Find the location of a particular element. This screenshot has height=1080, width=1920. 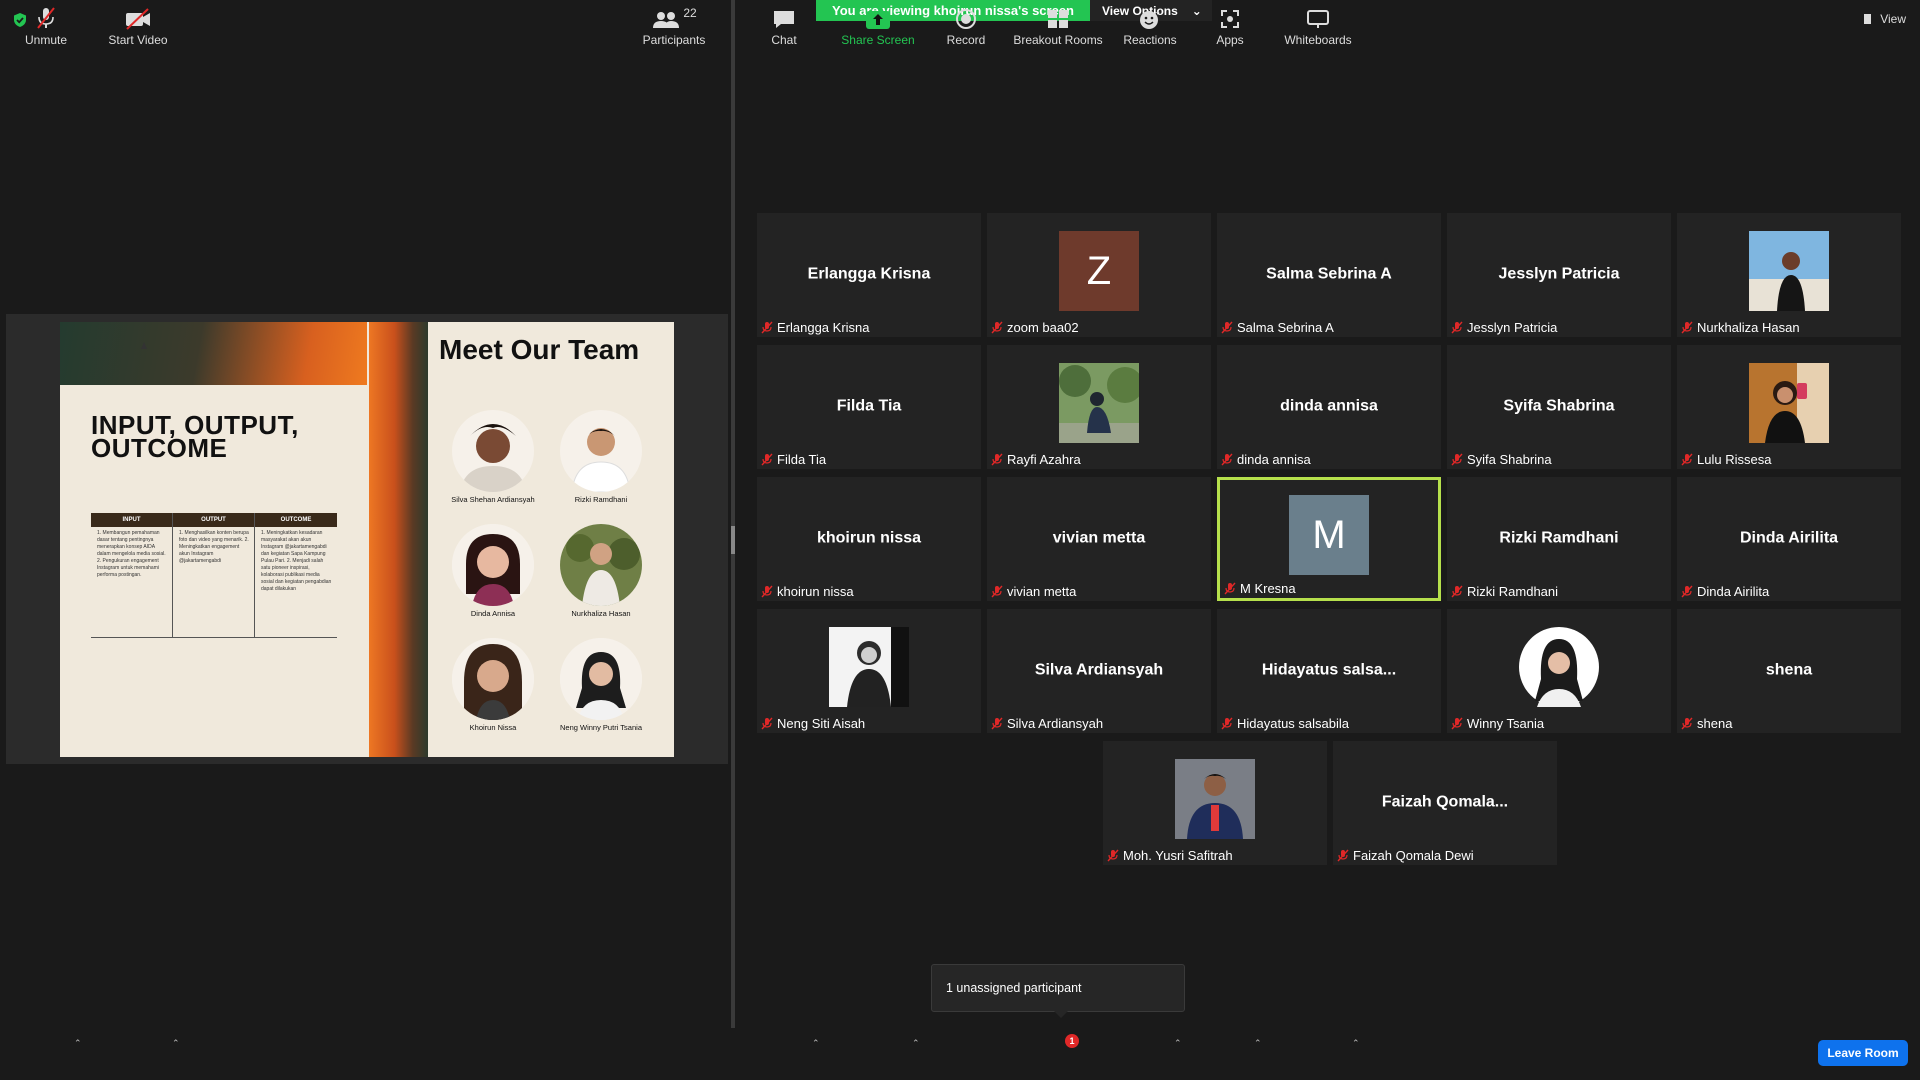

participant-tile: khoirun nissa khoirun nissa is located at coordinates (869, 539).